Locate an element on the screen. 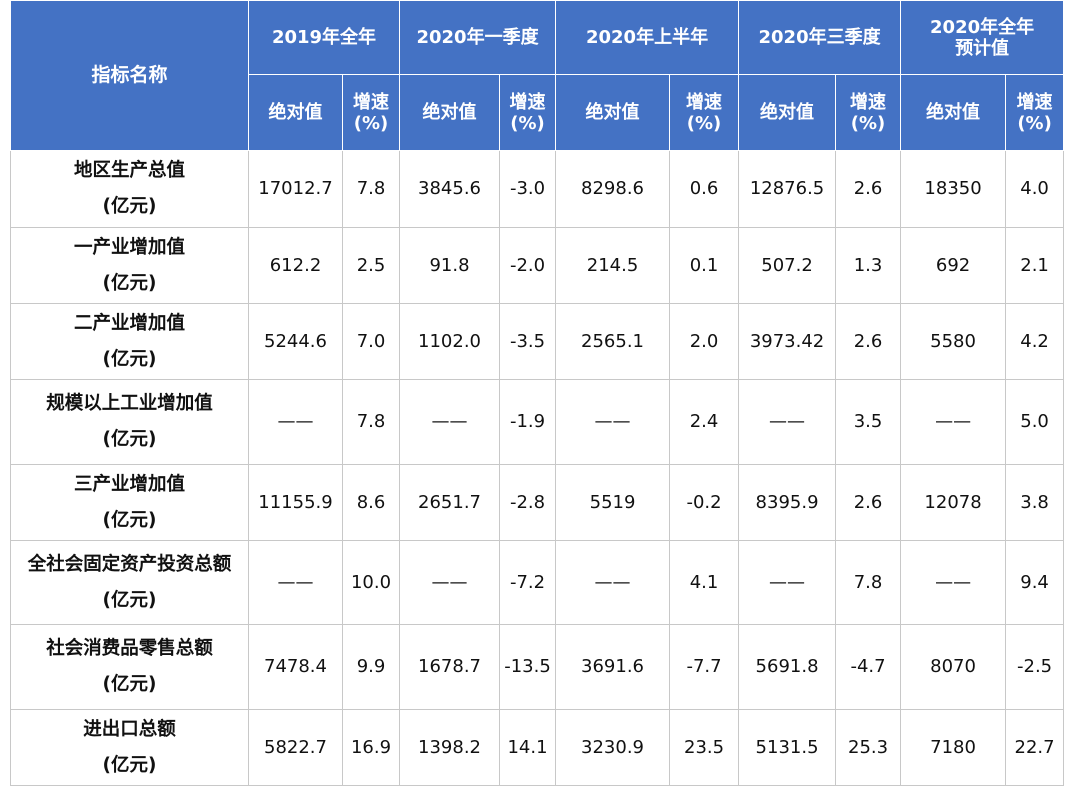  absolute-value-cell: 5691.8 is located at coordinates (787, 667).